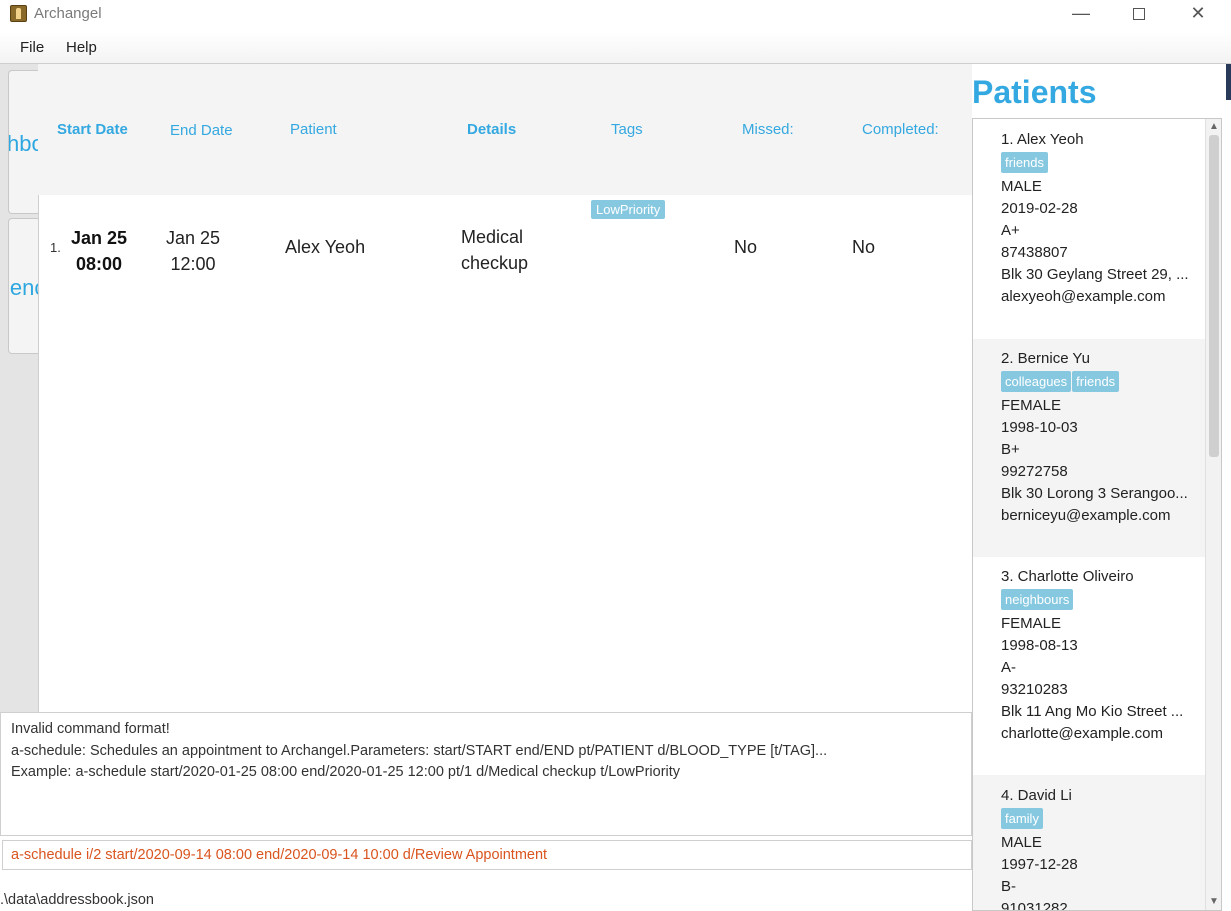 This screenshot has height=911, width=1231. What do you see at coordinates (1103, 819) in the screenshot?
I see `patient-tags: family` at bounding box center [1103, 819].